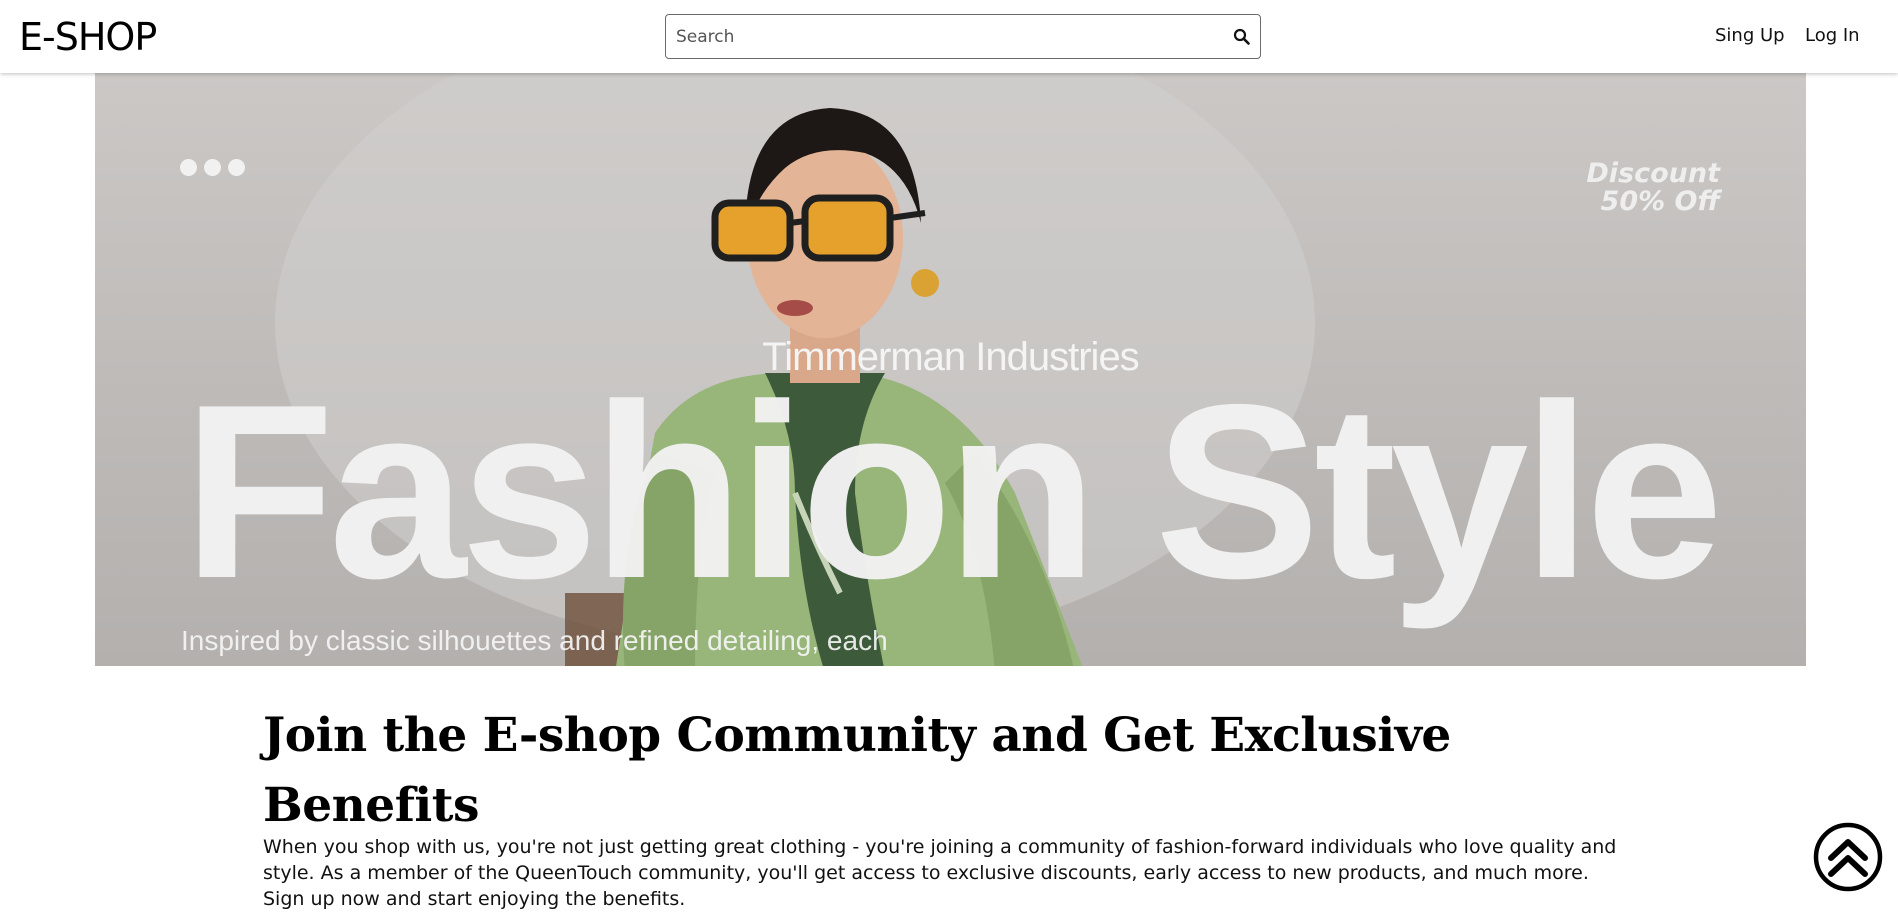 The width and height of the screenshot is (1898, 912). What do you see at coordinates (1653, 173) in the screenshot?
I see `discount-line-1: Discount` at bounding box center [1653, 173].